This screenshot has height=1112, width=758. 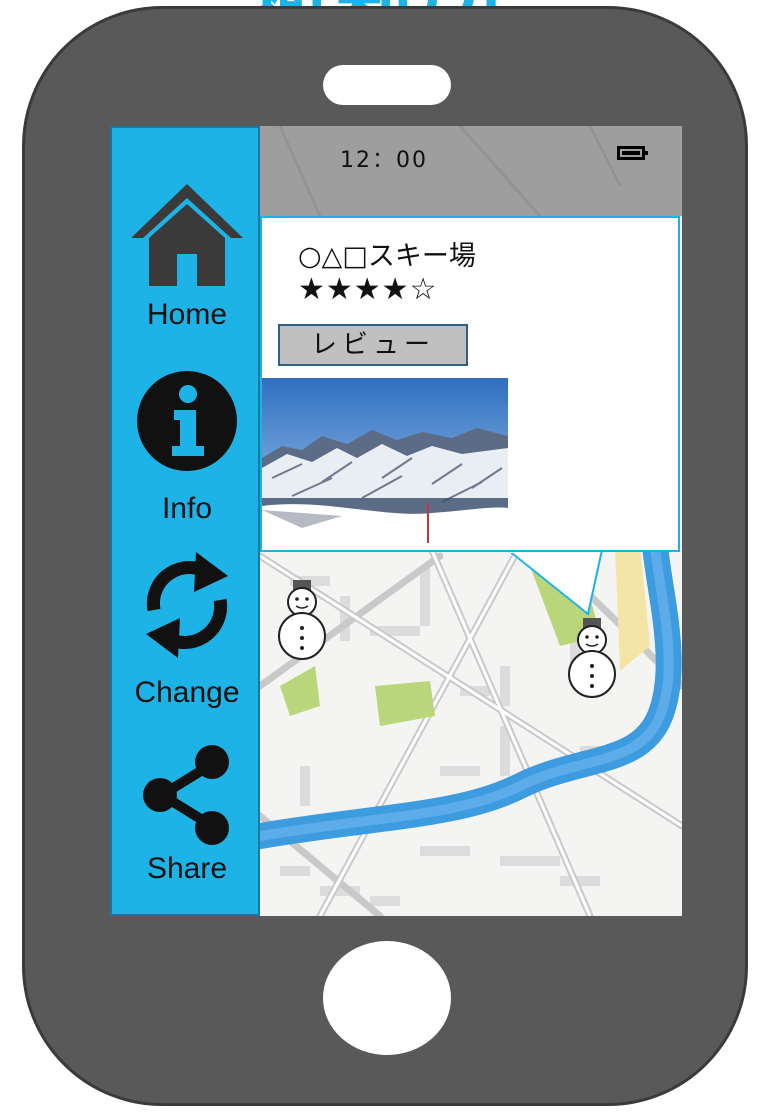 I want to click on status-time: 12：00, so click(x=384, y=160).